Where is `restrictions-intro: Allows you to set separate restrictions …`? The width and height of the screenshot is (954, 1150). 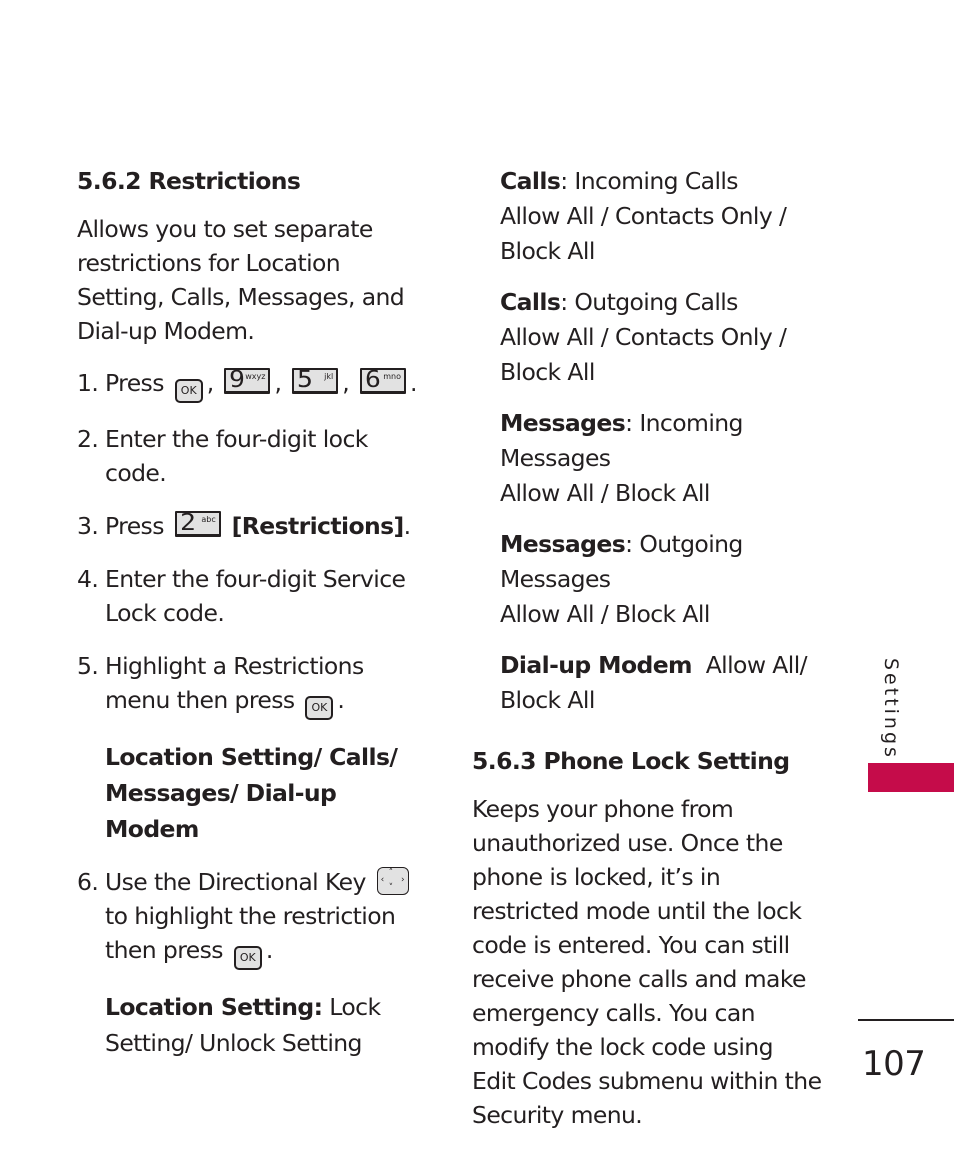 restrictions-intro: Allows you to set separate restrictions … is located at coordinates (241, 280).